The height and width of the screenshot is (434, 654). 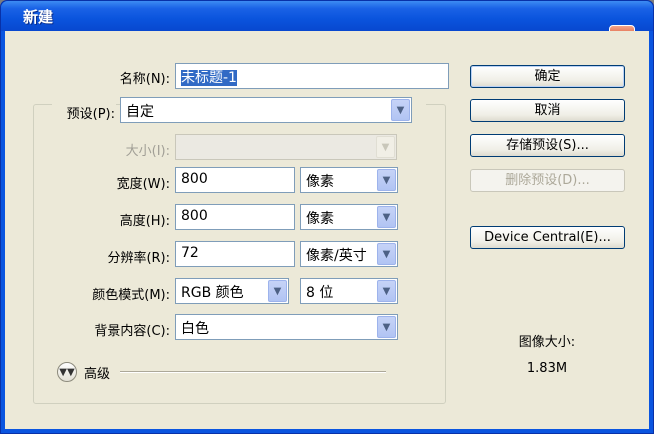 What do you see at coordinates (90, 114) in the screenshot?
I see `preset-label: 预设(P):` at bounding box center [90, 114].